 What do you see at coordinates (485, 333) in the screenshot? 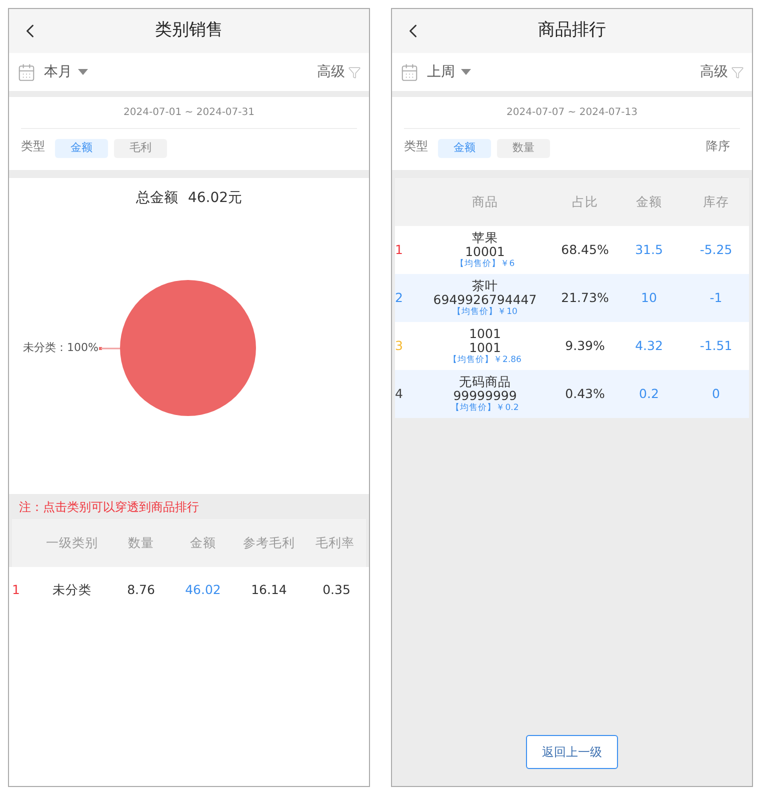
I see `product-name: 1001` at bounding box center [485, 333].